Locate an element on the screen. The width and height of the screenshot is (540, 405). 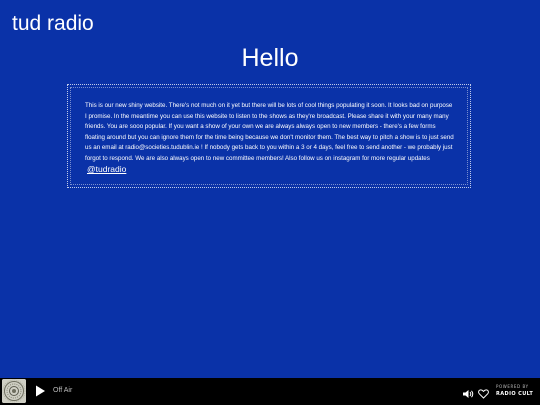
player-bar: Off Air POWERED BY RADIO CULT is located at coordinates (270, 391).